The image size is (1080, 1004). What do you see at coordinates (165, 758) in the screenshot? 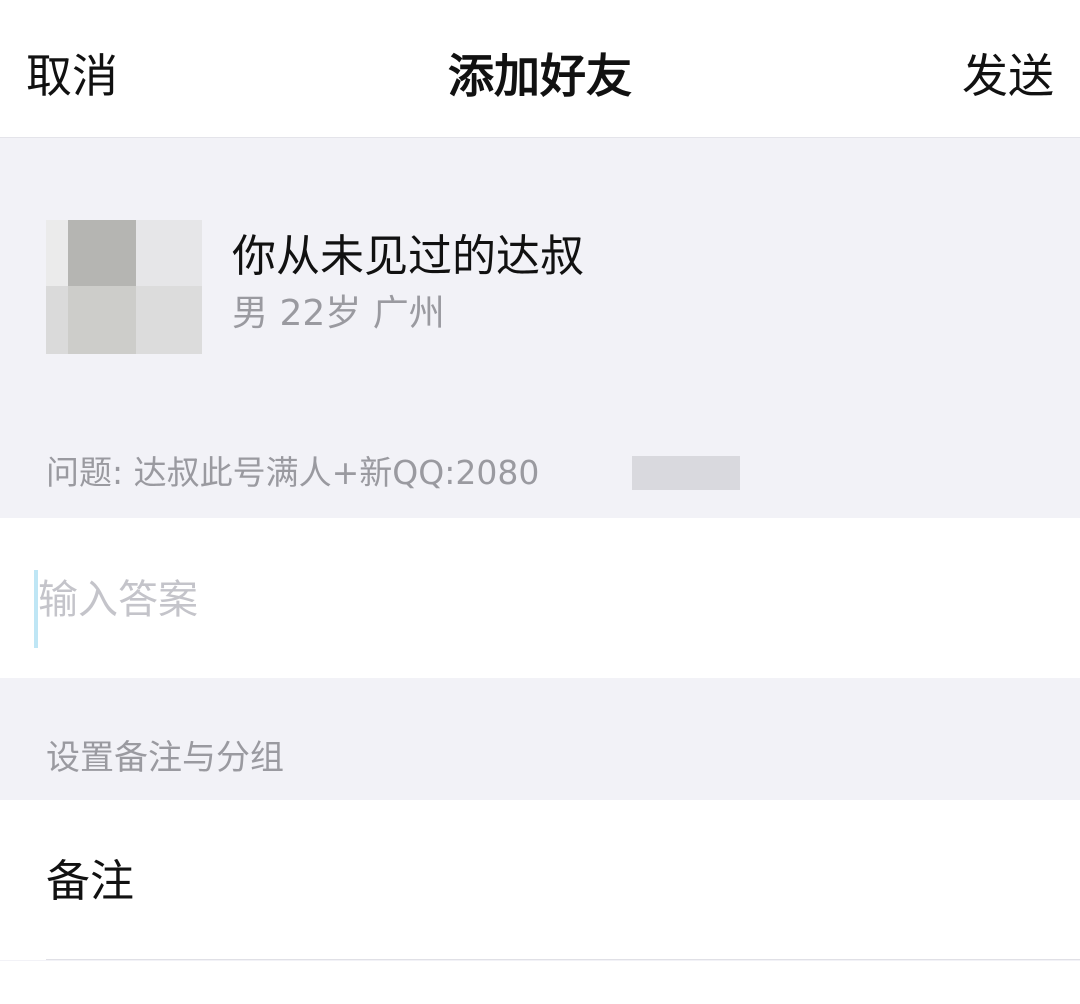
I see `section-header-label: 设置备注与分组` at bounding box center [165, 758].